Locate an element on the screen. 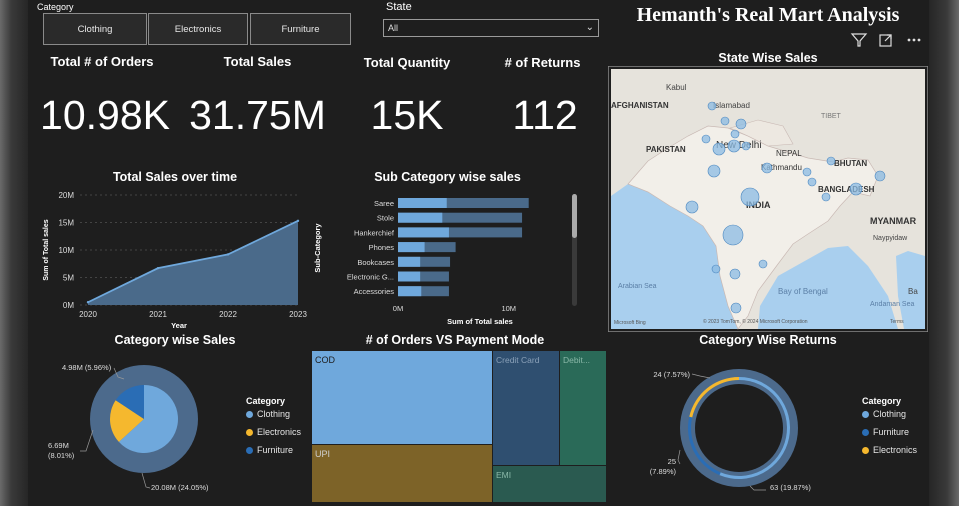 The height and width of the screenshot is (506, 959). chevron-down-icon: ⌄ is located at coordinates (589, 27).